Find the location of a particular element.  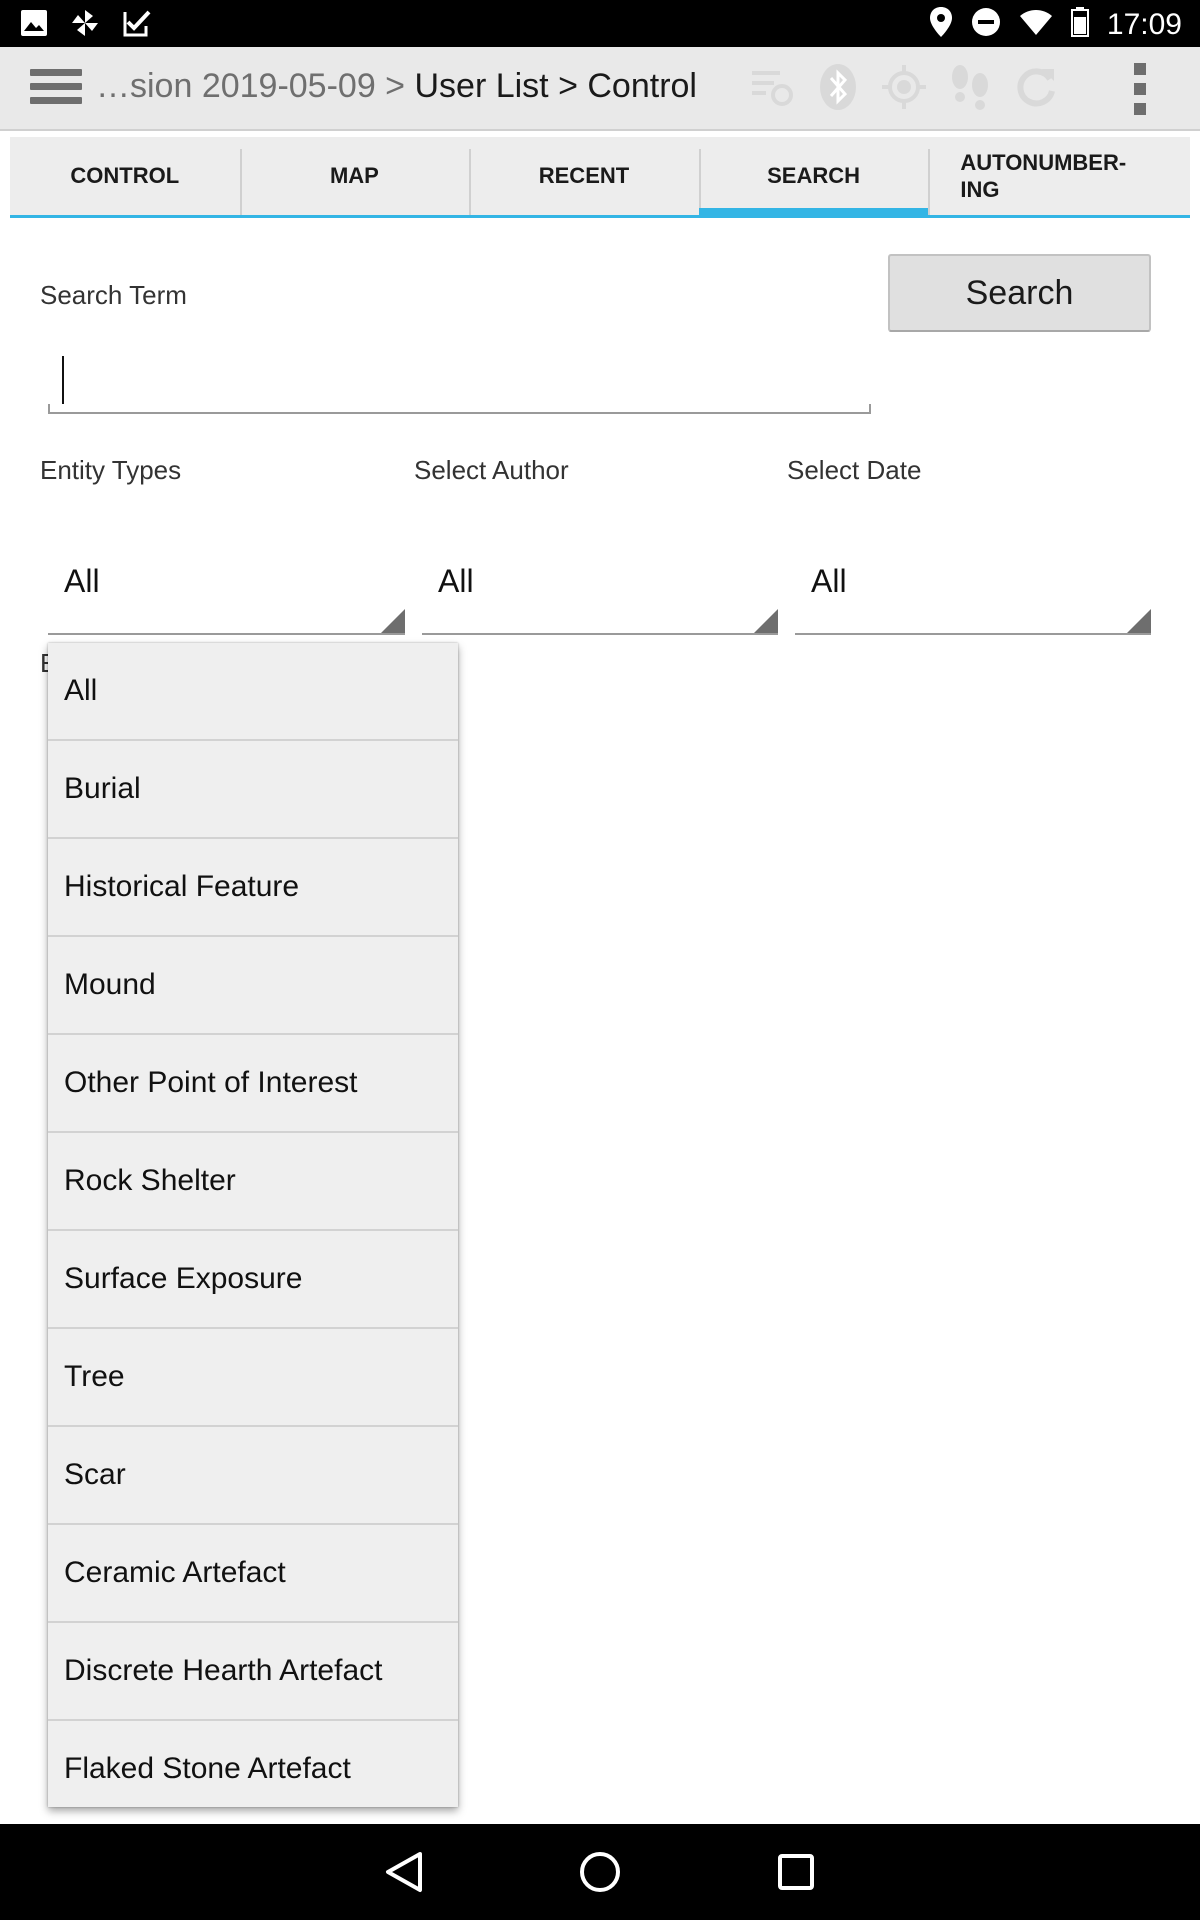

dropdown-option: Burial is located at coordinates (253, 790).